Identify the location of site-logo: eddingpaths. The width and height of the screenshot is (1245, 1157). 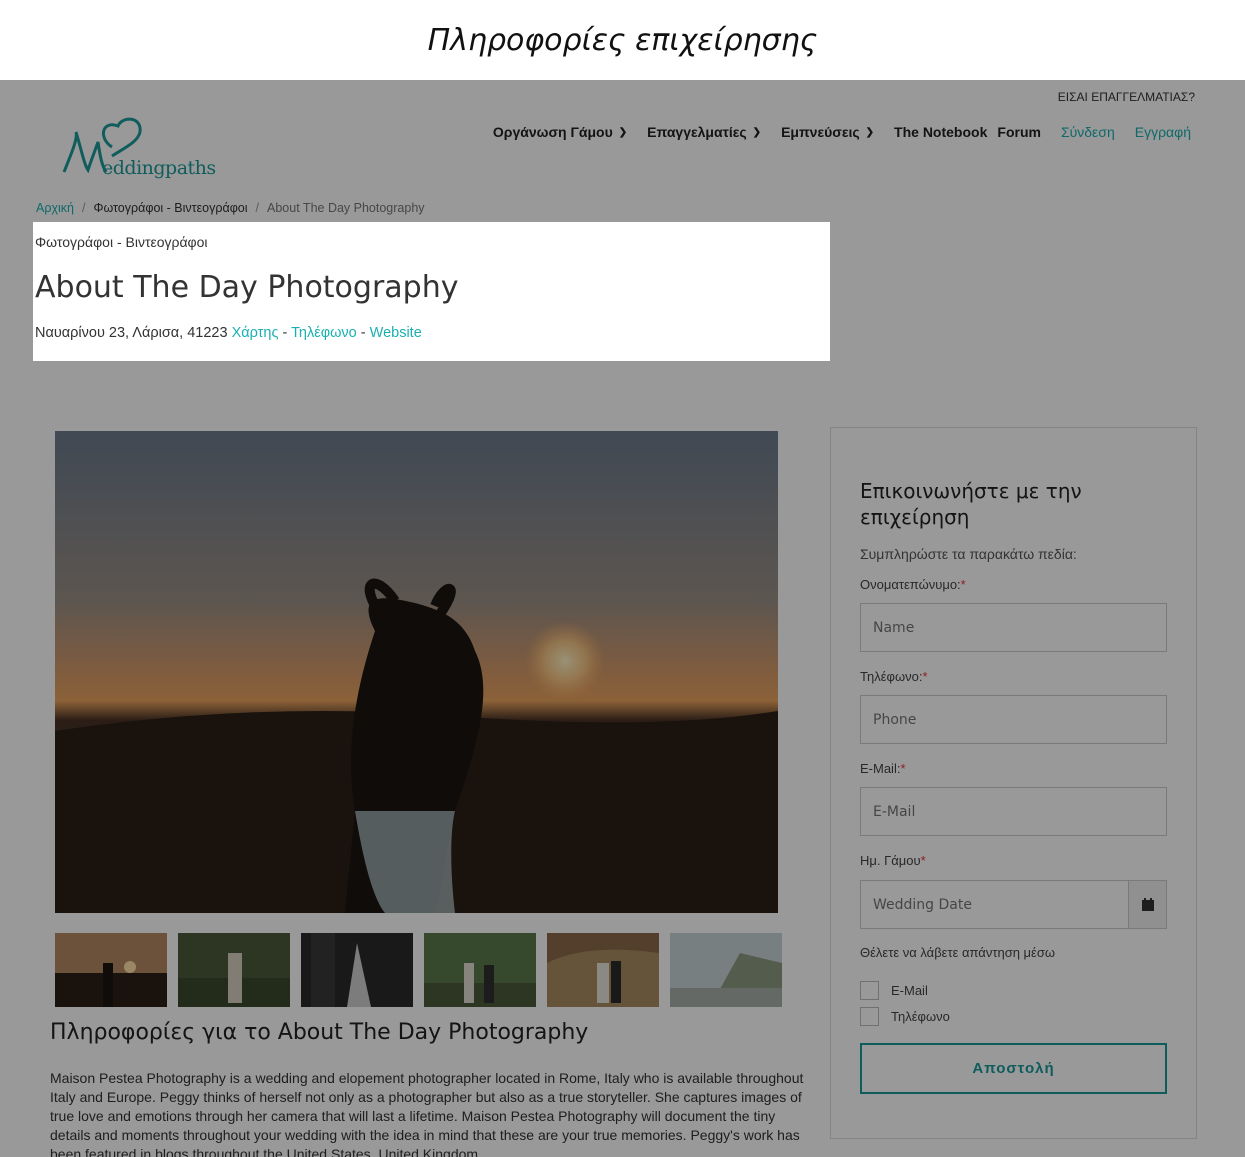
(139, 147).